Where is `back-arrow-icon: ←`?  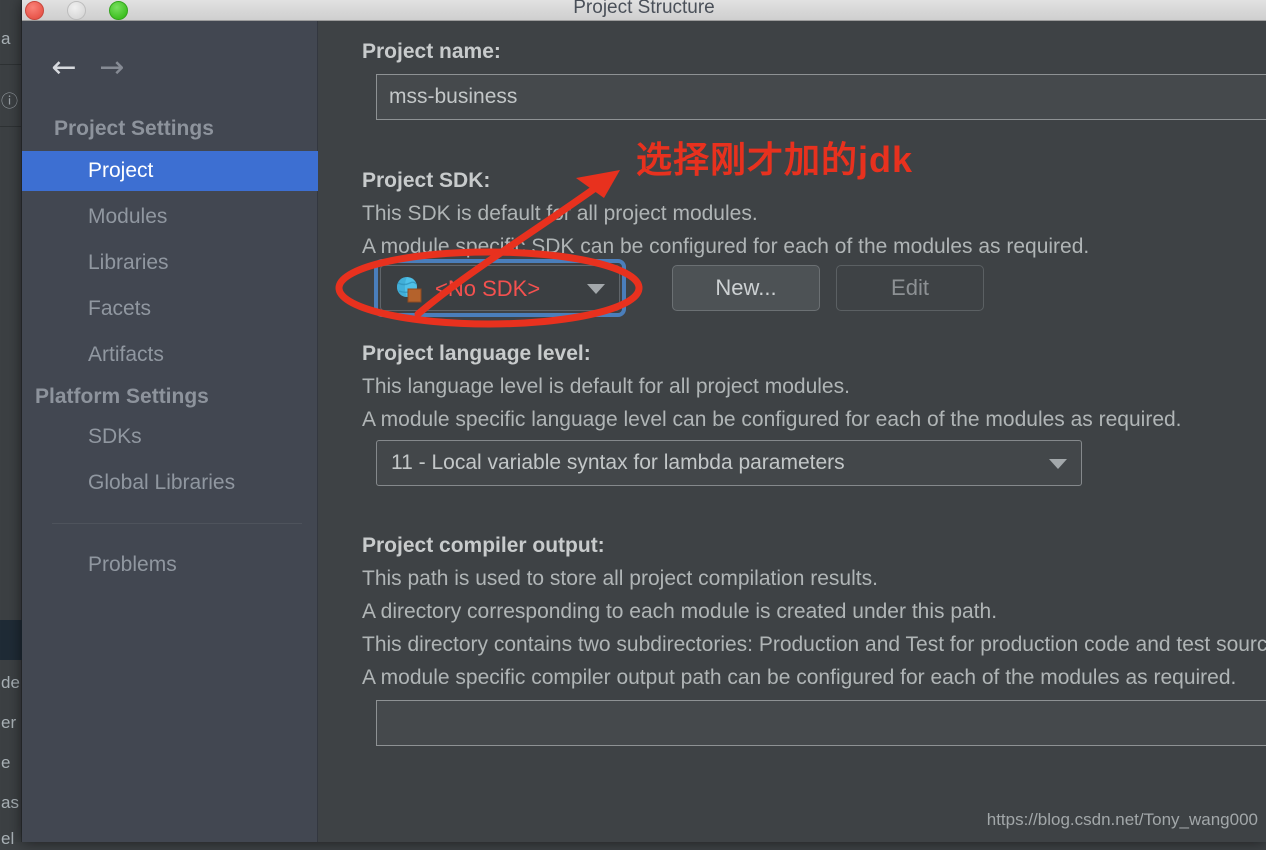 back-arrow-icon: ← is located at coordinates (64, 68).